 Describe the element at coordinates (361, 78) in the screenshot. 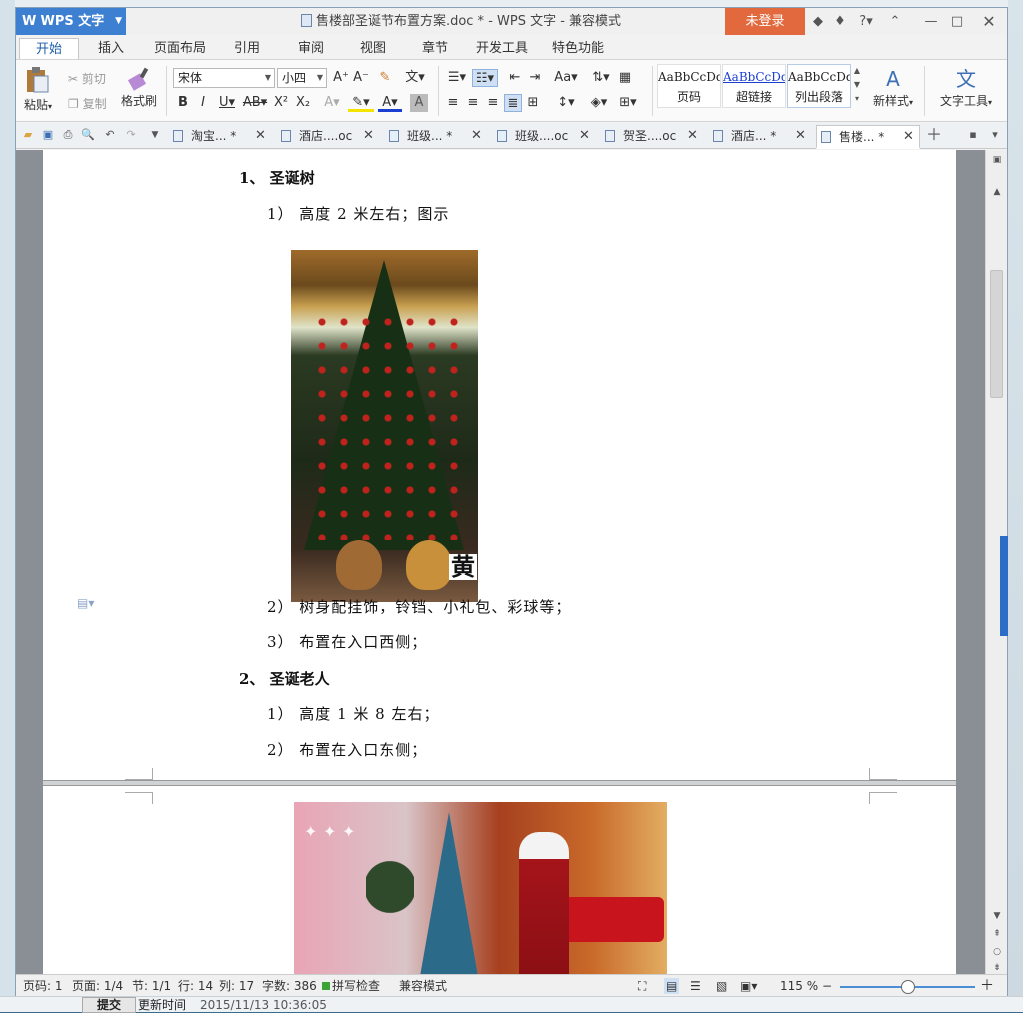

I see `shrink-font-icon: A⁻` at that location.